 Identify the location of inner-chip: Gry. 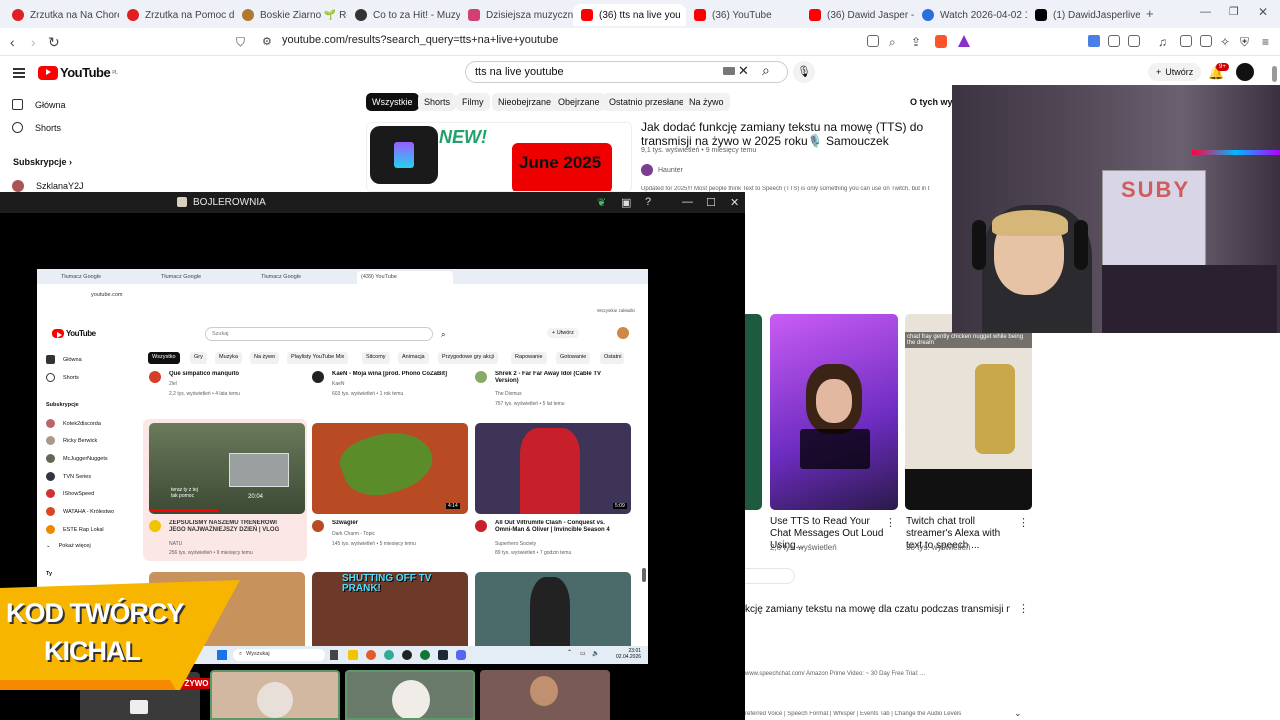
(198, 358).